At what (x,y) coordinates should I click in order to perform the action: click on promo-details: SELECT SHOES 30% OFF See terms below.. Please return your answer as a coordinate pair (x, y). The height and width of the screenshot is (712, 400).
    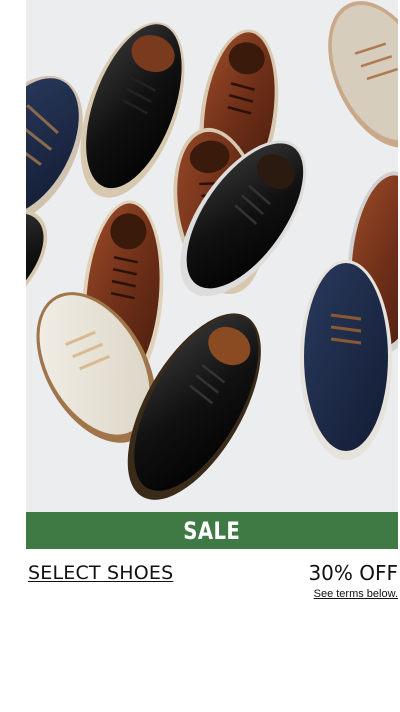
    Looking at the image, I should click on (212, 582).